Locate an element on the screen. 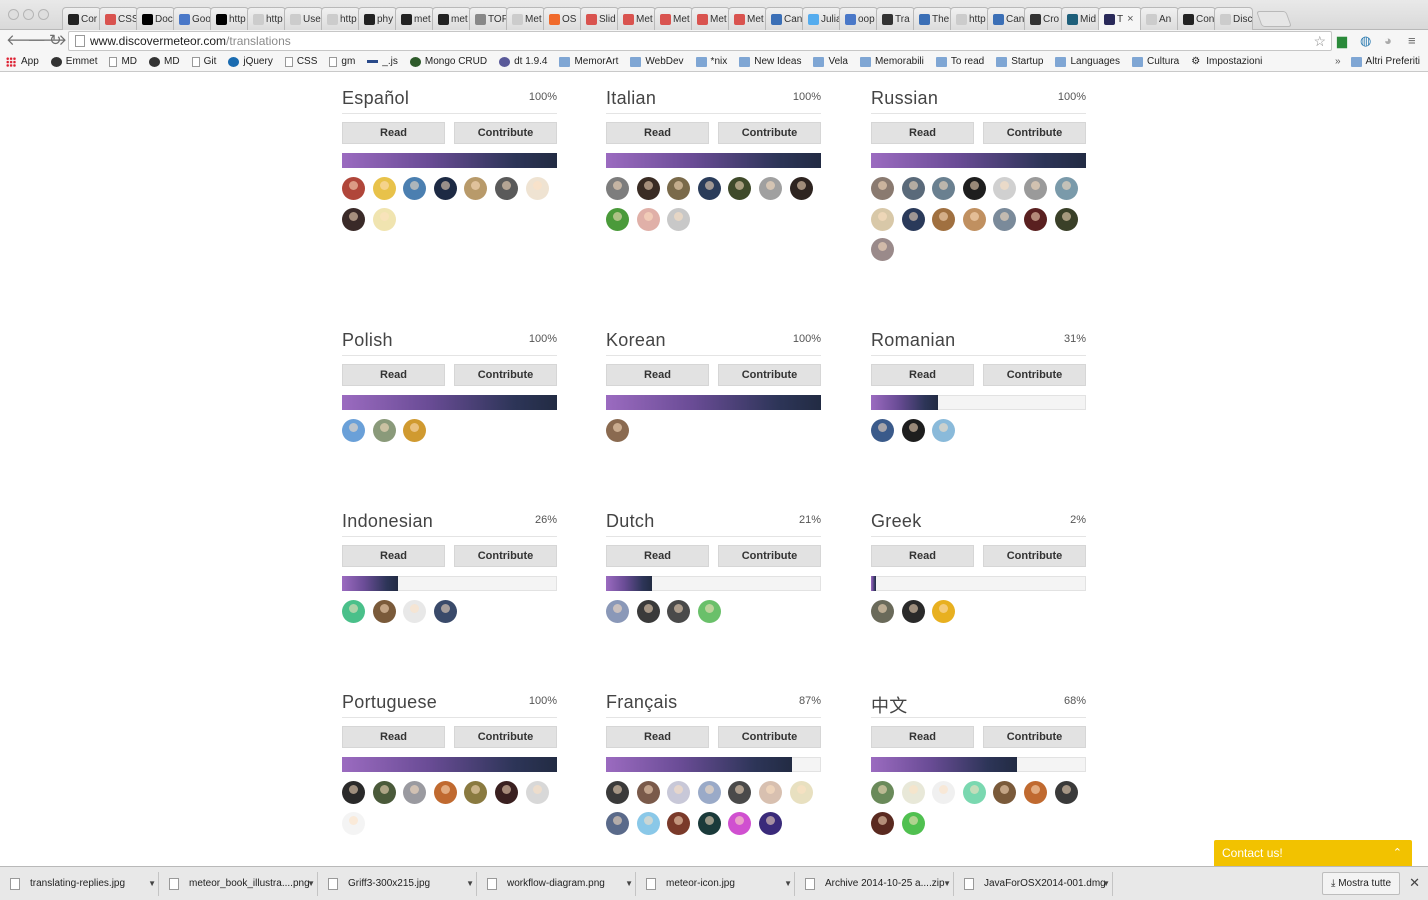 Image resolution: width=1428 pixels, height=900 pixels. bookmark-item: WebDev is located at coordinates (657, 61).